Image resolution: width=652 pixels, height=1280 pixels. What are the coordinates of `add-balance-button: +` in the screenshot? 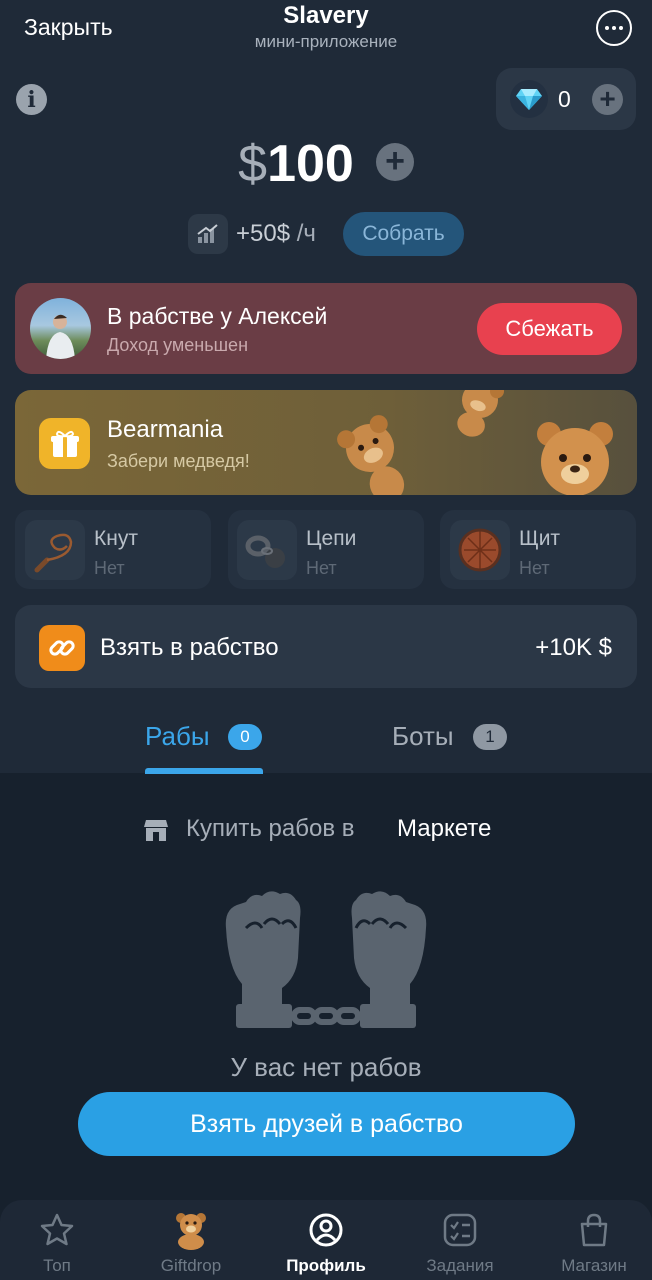 It's located at (395, 162).